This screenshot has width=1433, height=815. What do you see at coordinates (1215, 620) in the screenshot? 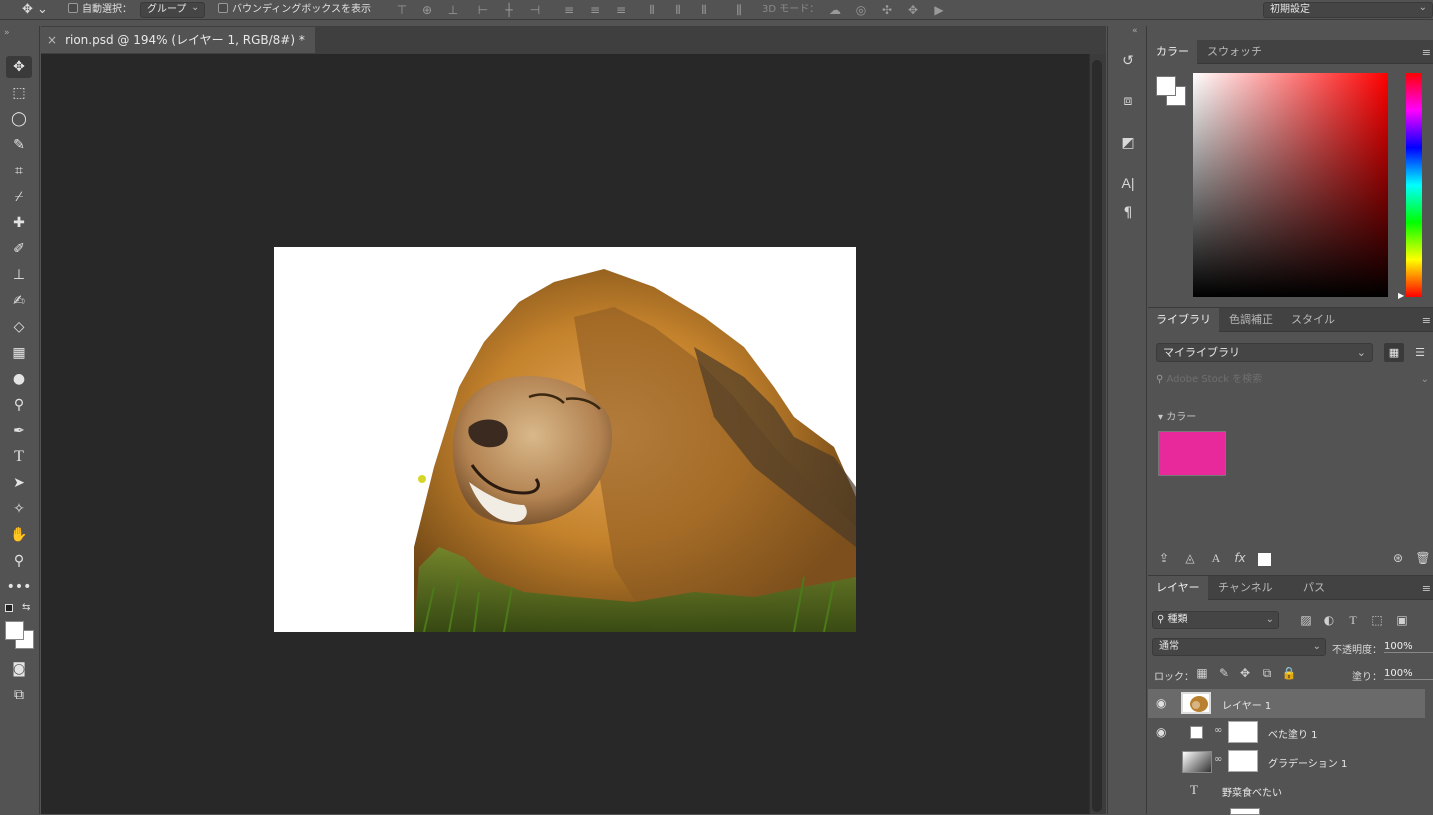
I see `layer-filter-select: ⚲ 種類 ⌄` at bounding box center [1215, 620].